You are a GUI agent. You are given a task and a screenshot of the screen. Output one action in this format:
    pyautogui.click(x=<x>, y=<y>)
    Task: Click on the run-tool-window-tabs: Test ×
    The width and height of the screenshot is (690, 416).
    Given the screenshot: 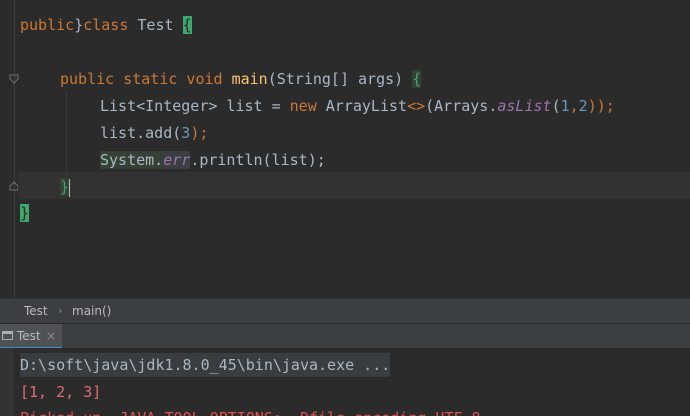 What is the action you would take?
    pyautogui.click(x=345, y=336)
    